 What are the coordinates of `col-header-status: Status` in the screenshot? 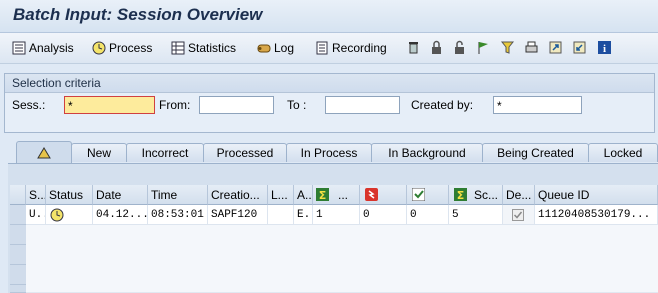 It's located at (69, 195).